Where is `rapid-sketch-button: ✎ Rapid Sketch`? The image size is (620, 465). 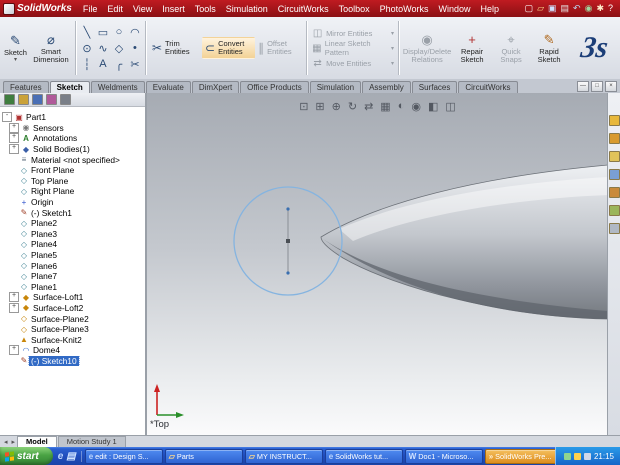
rapid-sketch-button: ✎ Rapid Sketch is located at coordinates (549, 48).